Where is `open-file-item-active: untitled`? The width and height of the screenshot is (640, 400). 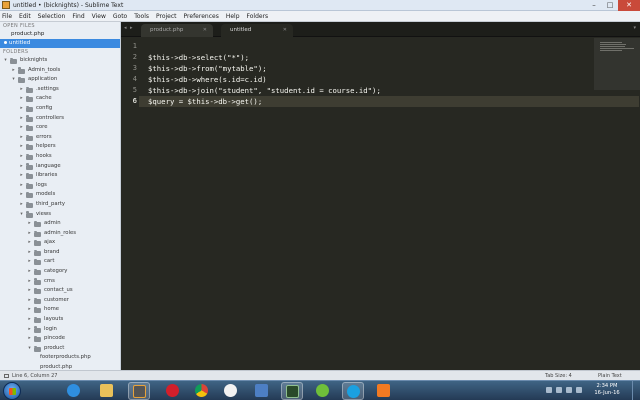 open-file-item-active: untitled is located at coordinates (60, 43).